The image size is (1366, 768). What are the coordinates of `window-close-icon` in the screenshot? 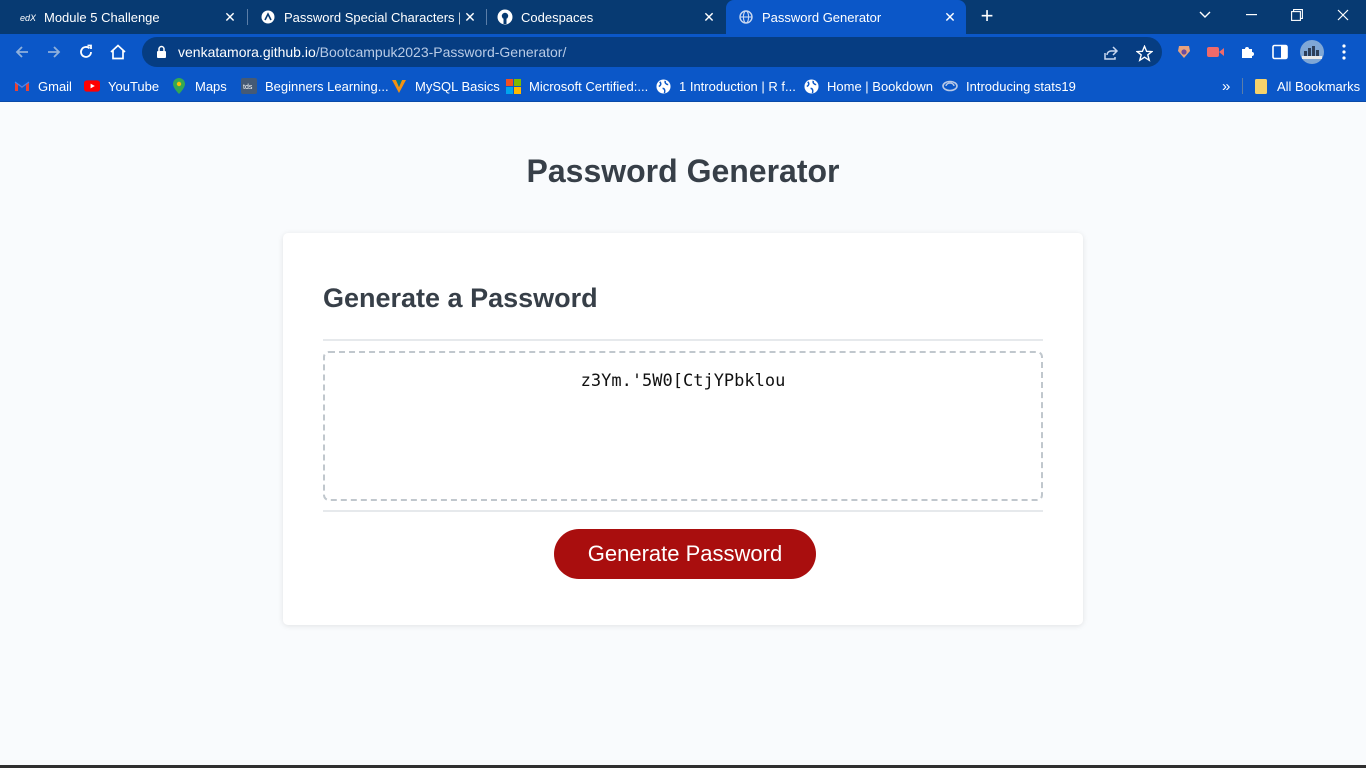 It's located at (1343, 15).